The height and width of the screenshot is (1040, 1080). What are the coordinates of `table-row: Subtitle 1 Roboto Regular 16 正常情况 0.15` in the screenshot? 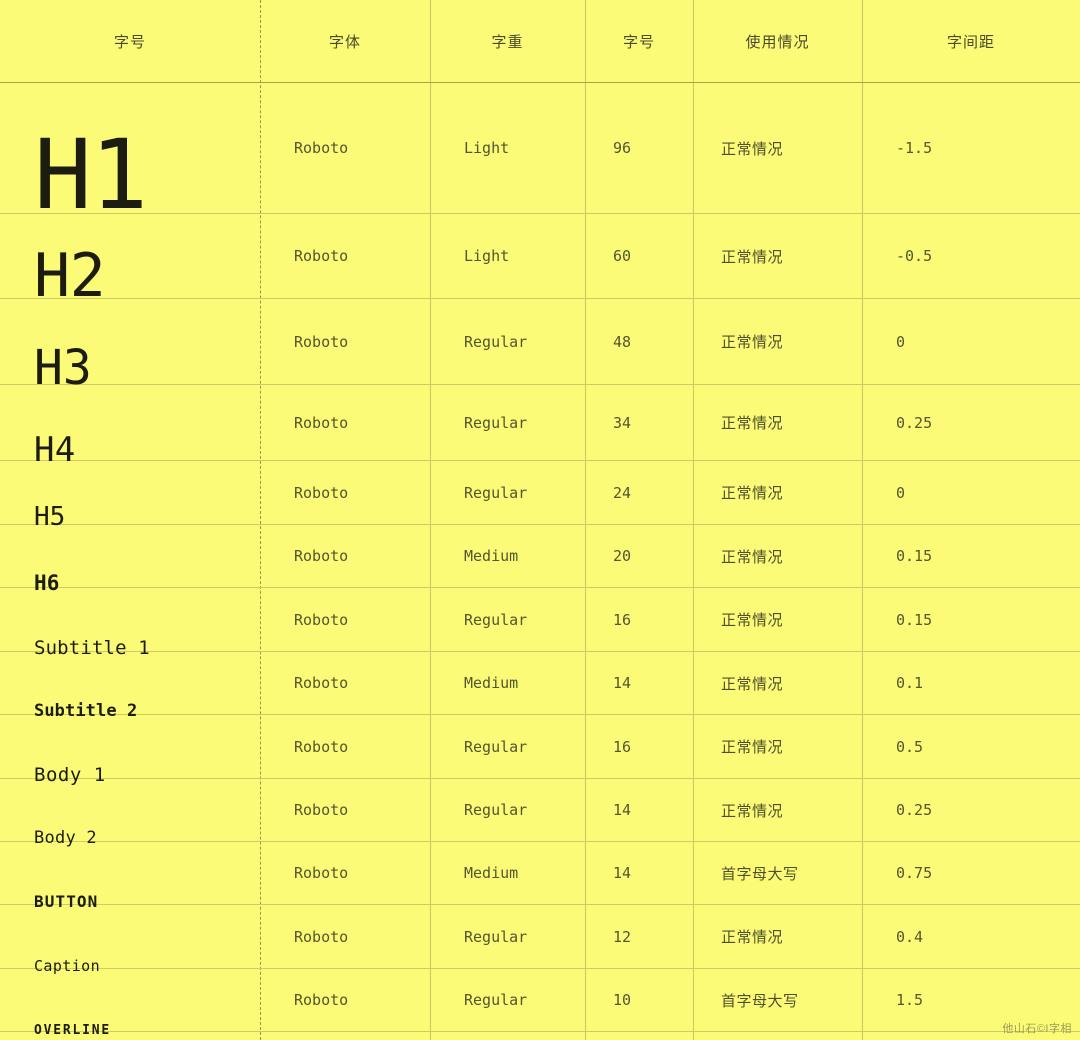 It's located at (540, 622).